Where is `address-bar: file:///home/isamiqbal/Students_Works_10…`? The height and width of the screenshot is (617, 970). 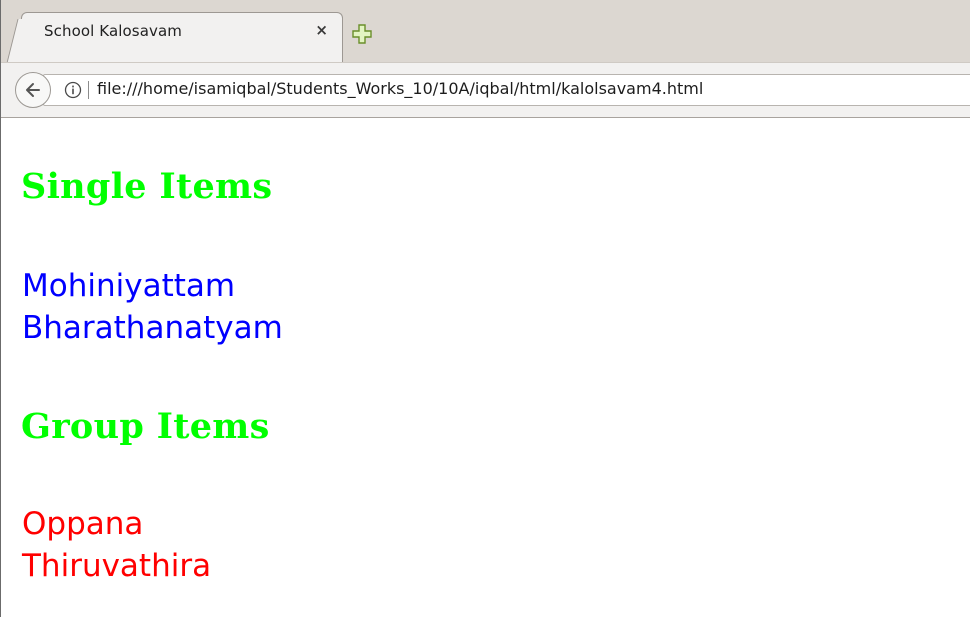 address-bar: file:///home/isamiqbal/Students_Works_10… is located at coordinates (506, 90).